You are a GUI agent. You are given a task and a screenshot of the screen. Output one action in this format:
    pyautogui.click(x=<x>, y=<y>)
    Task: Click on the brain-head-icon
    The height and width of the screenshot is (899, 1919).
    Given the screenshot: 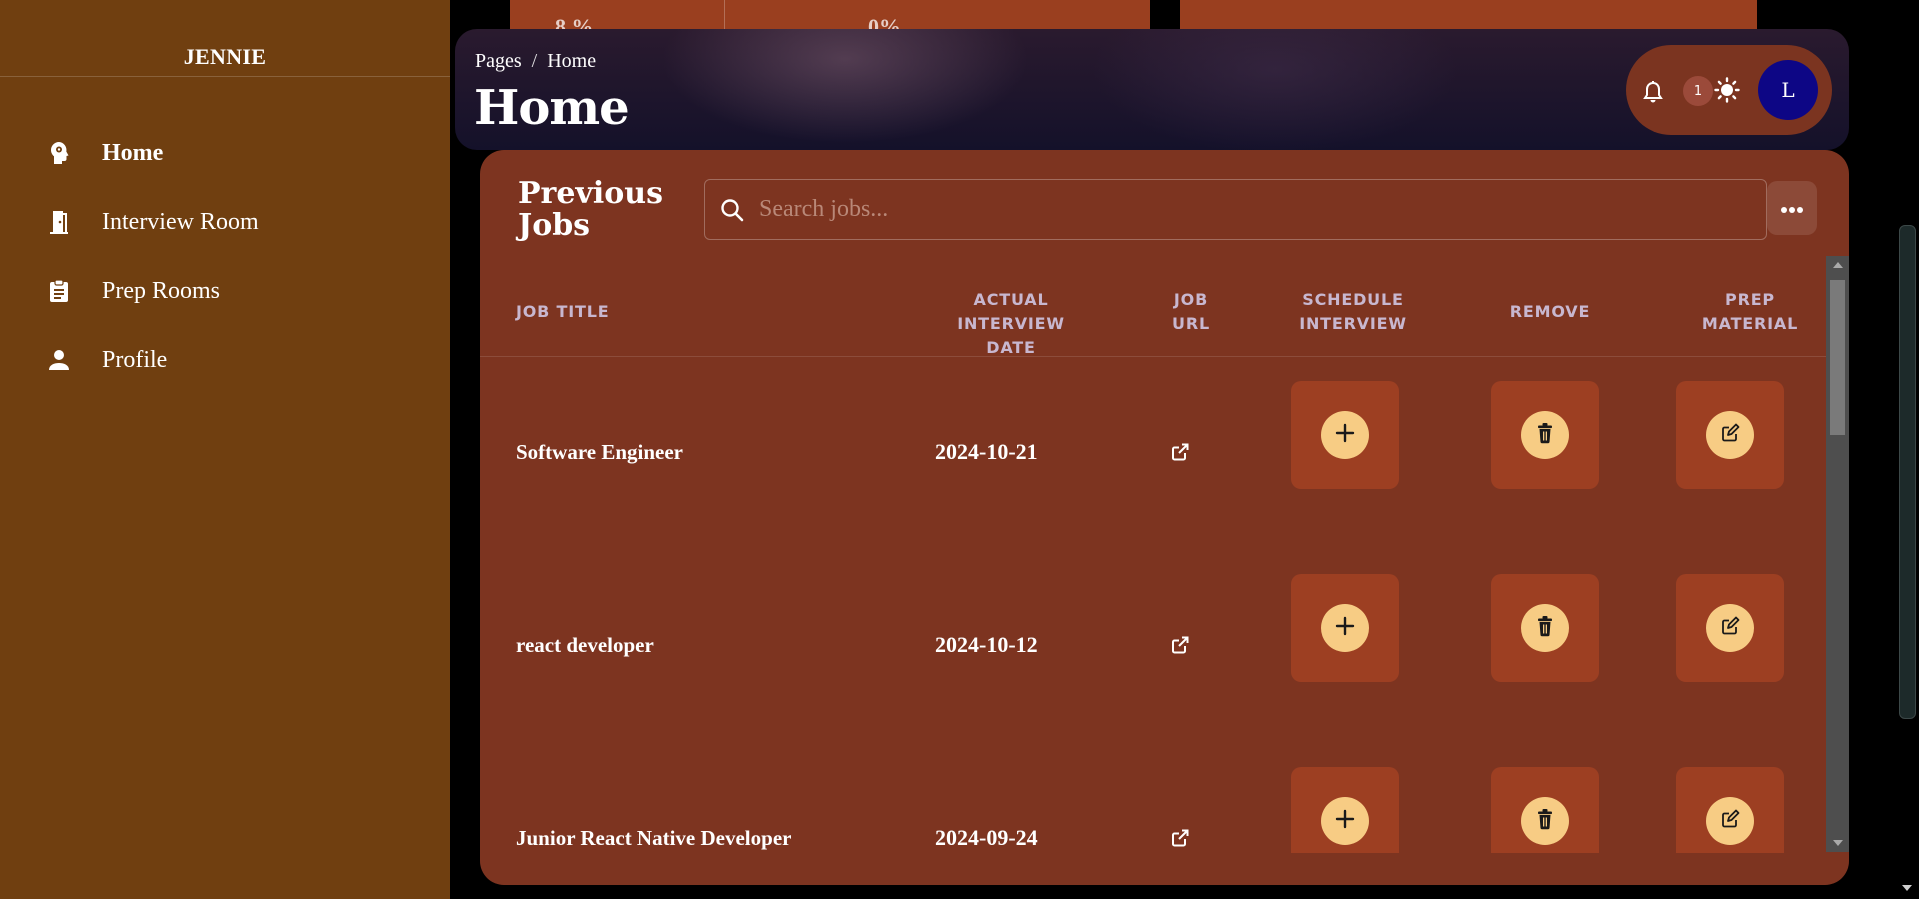 What is the action you would take?
    pyautogui.click(x=59, y=153)
    